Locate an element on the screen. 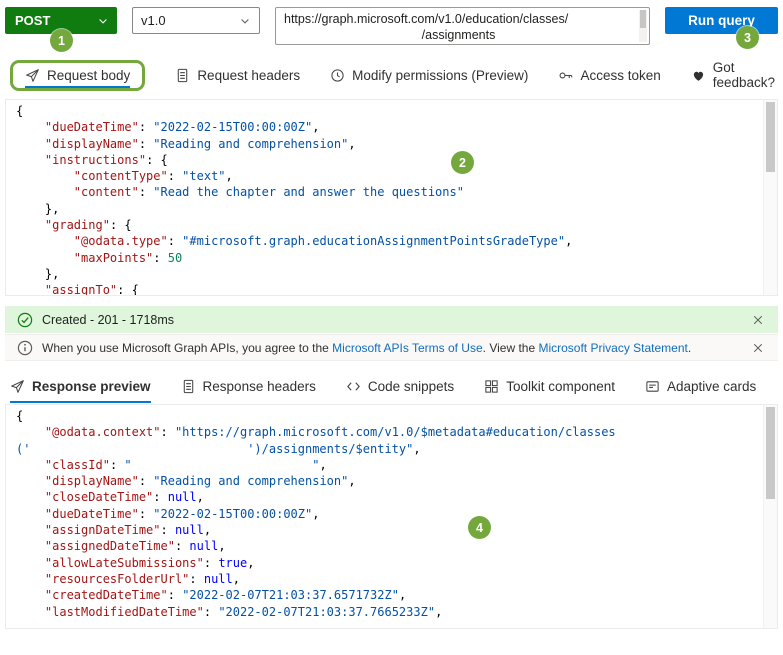 Image resolution: width=783 pixels, height=655 pixels. http-method-label: POST is located at coordinates (33, 20).